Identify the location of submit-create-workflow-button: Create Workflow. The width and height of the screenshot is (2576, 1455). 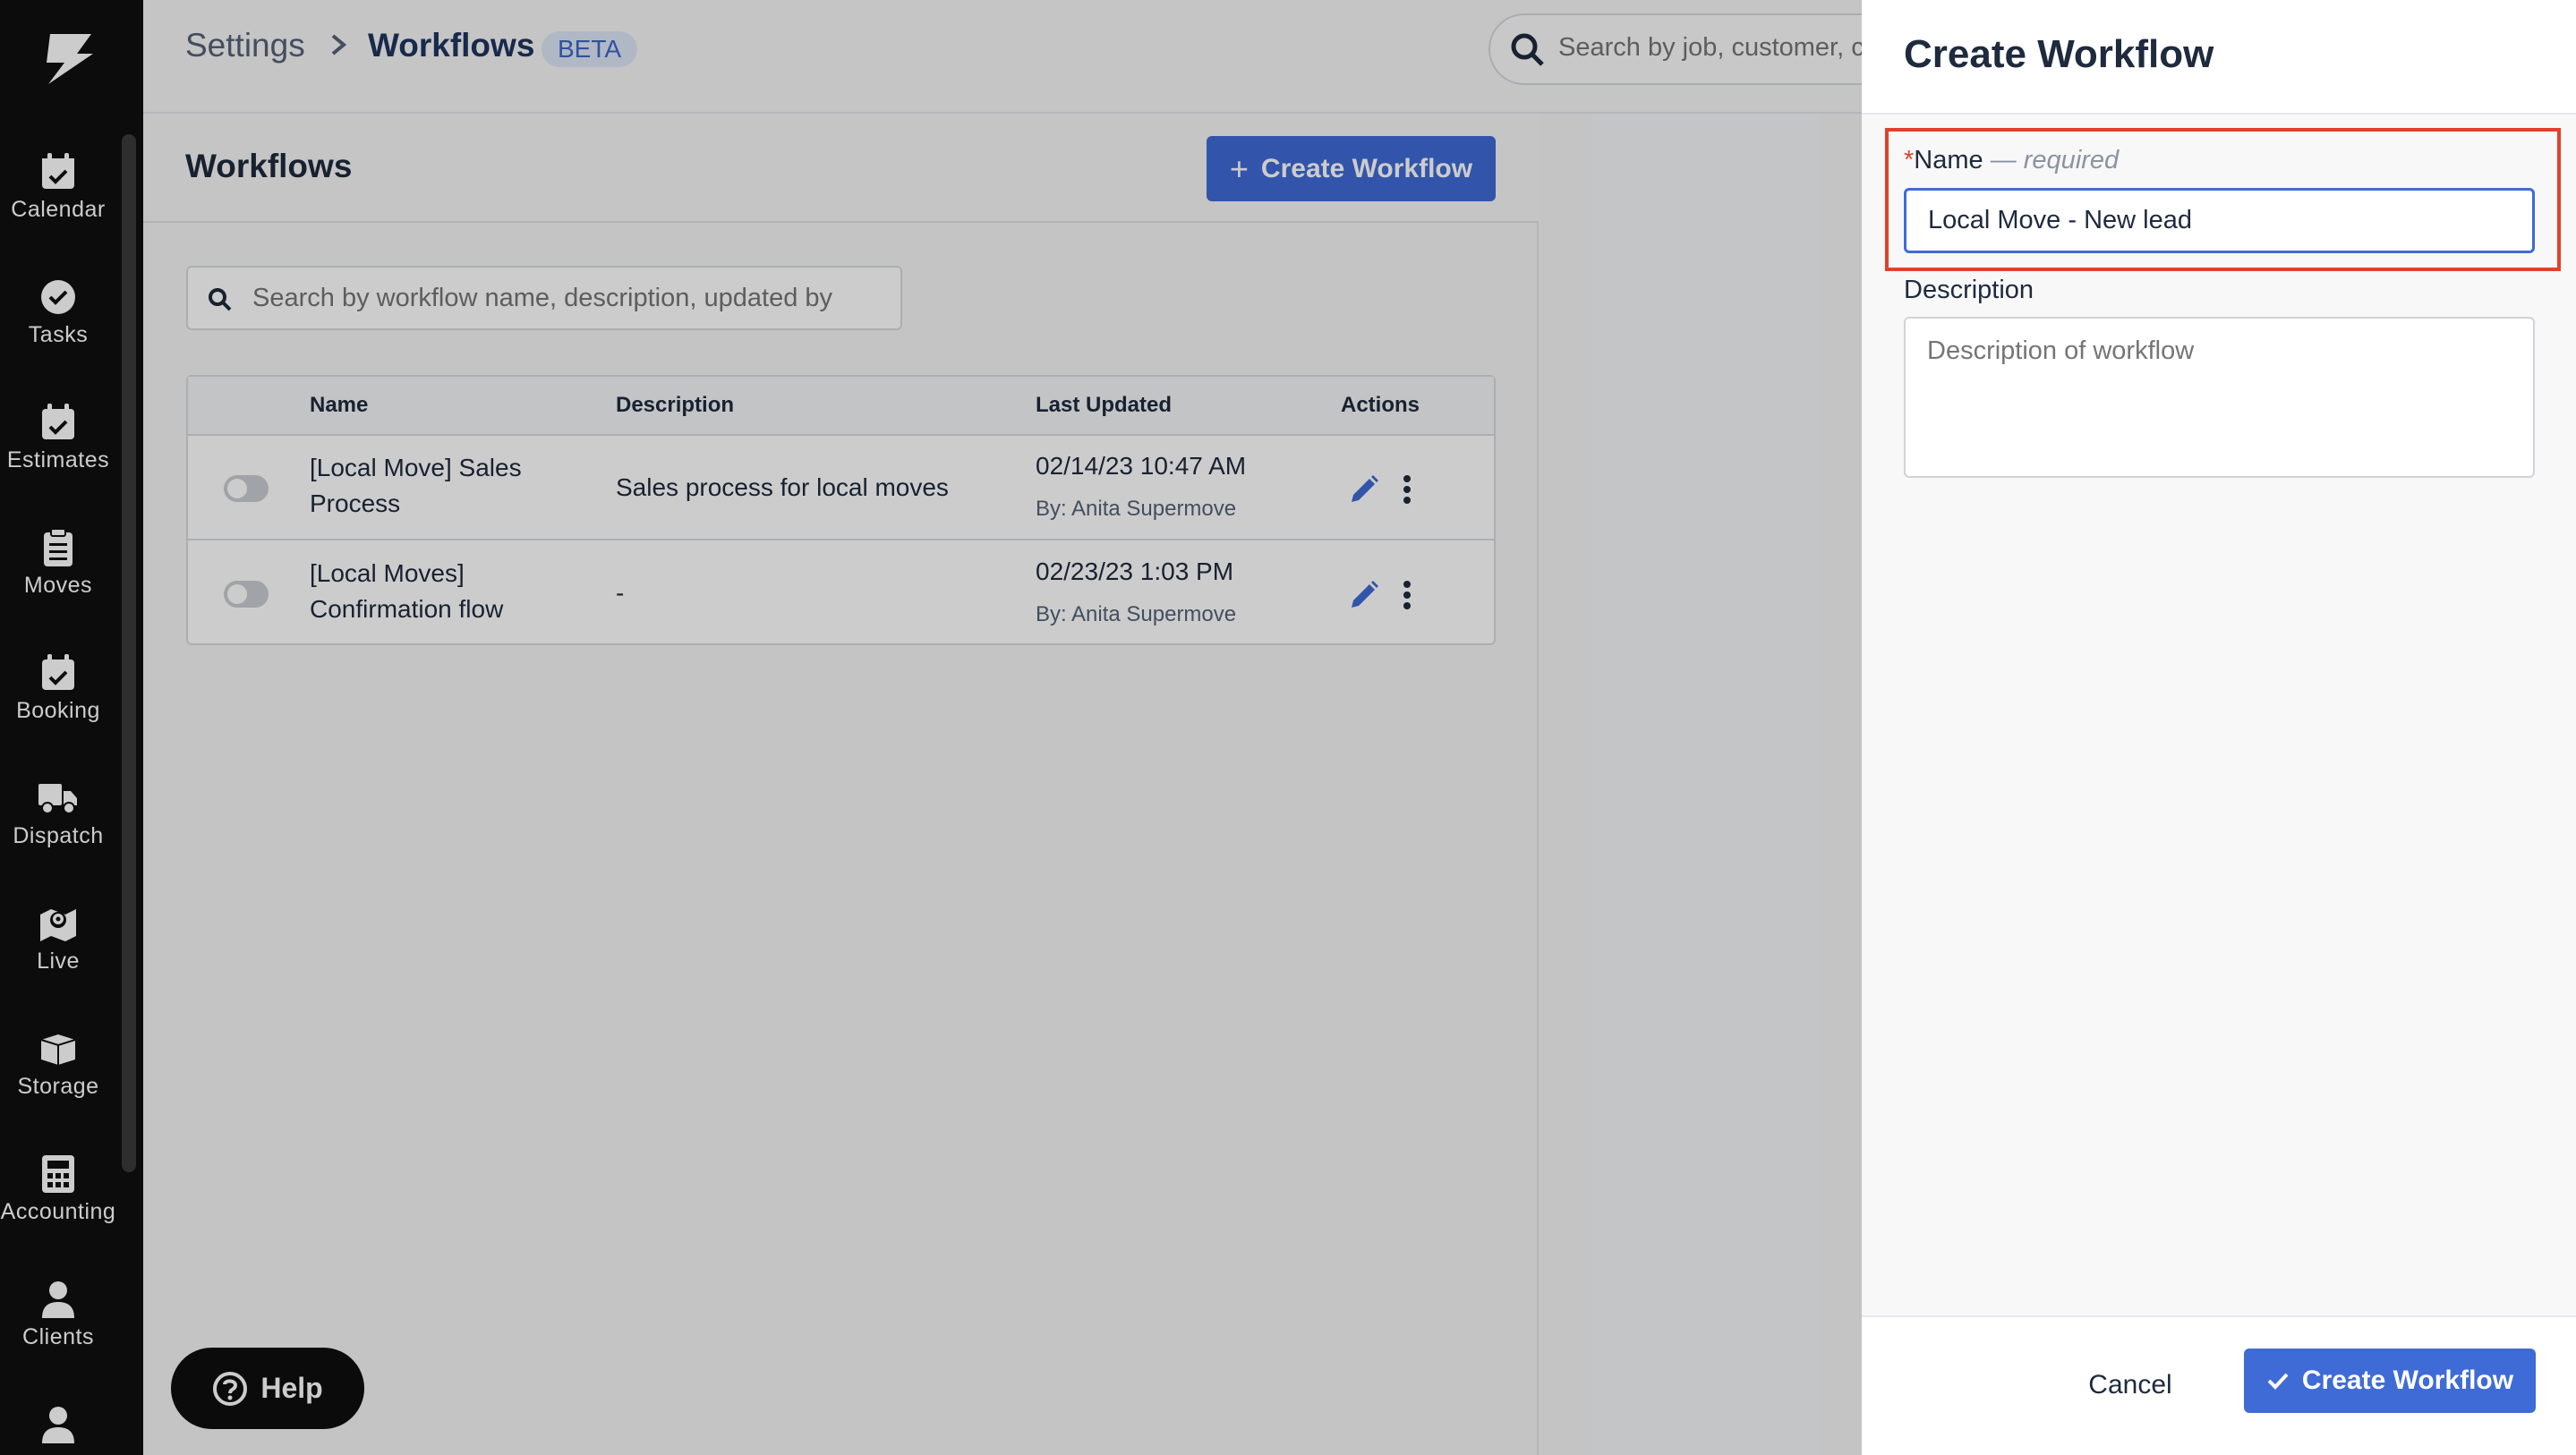
(2390, 1381).